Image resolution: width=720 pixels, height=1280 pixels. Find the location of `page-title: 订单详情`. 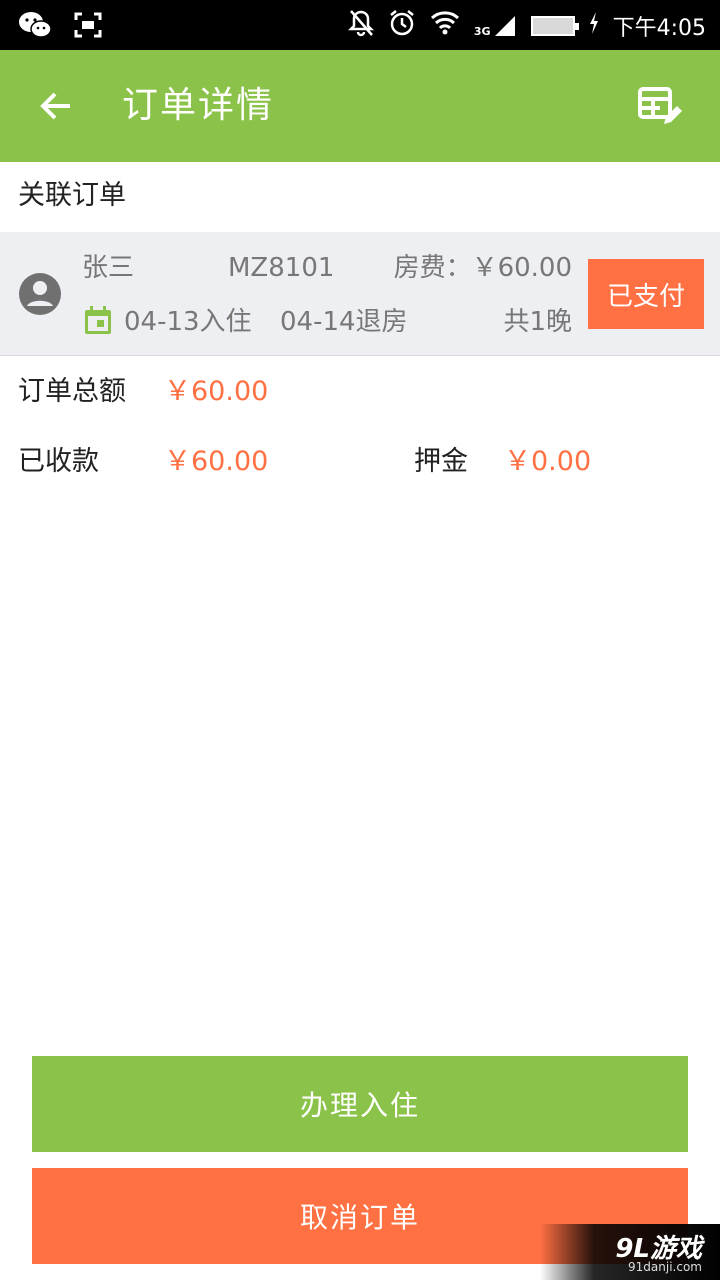

page-title: 订单详情 is located at coordinates (198, 105).